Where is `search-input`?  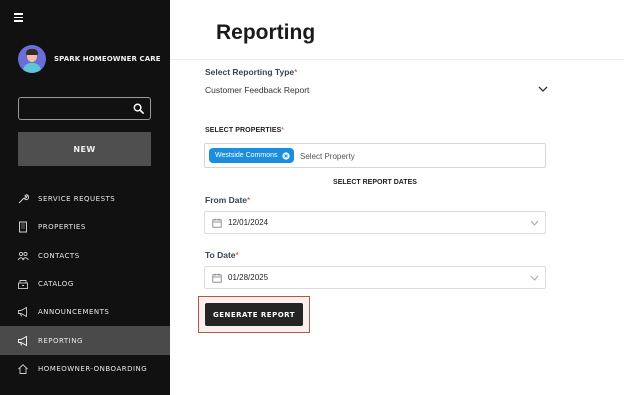 search-input is located at coordinates (77, 108).